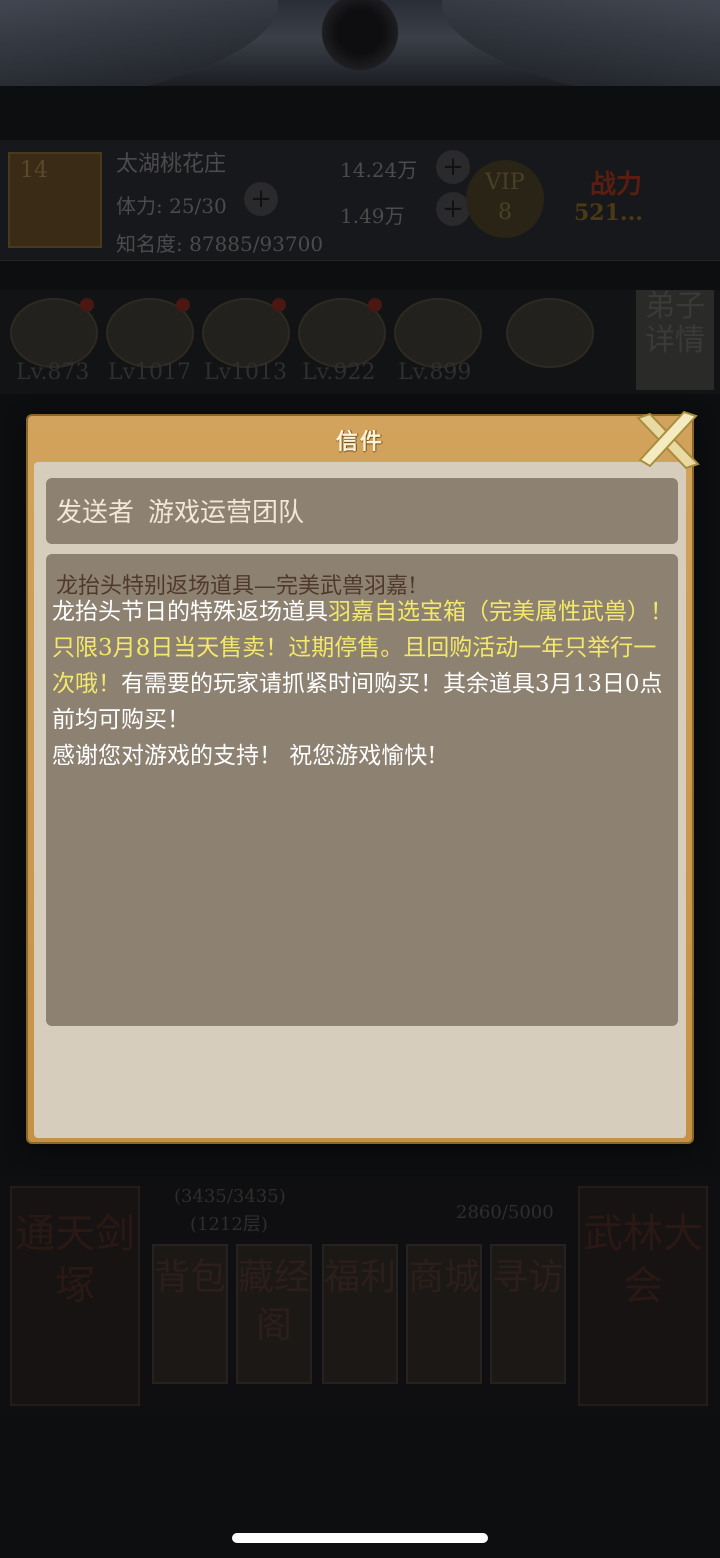 This screenshot has height=1558, width=720. I want to click on bag-button: 背包, so click(190, 1314).